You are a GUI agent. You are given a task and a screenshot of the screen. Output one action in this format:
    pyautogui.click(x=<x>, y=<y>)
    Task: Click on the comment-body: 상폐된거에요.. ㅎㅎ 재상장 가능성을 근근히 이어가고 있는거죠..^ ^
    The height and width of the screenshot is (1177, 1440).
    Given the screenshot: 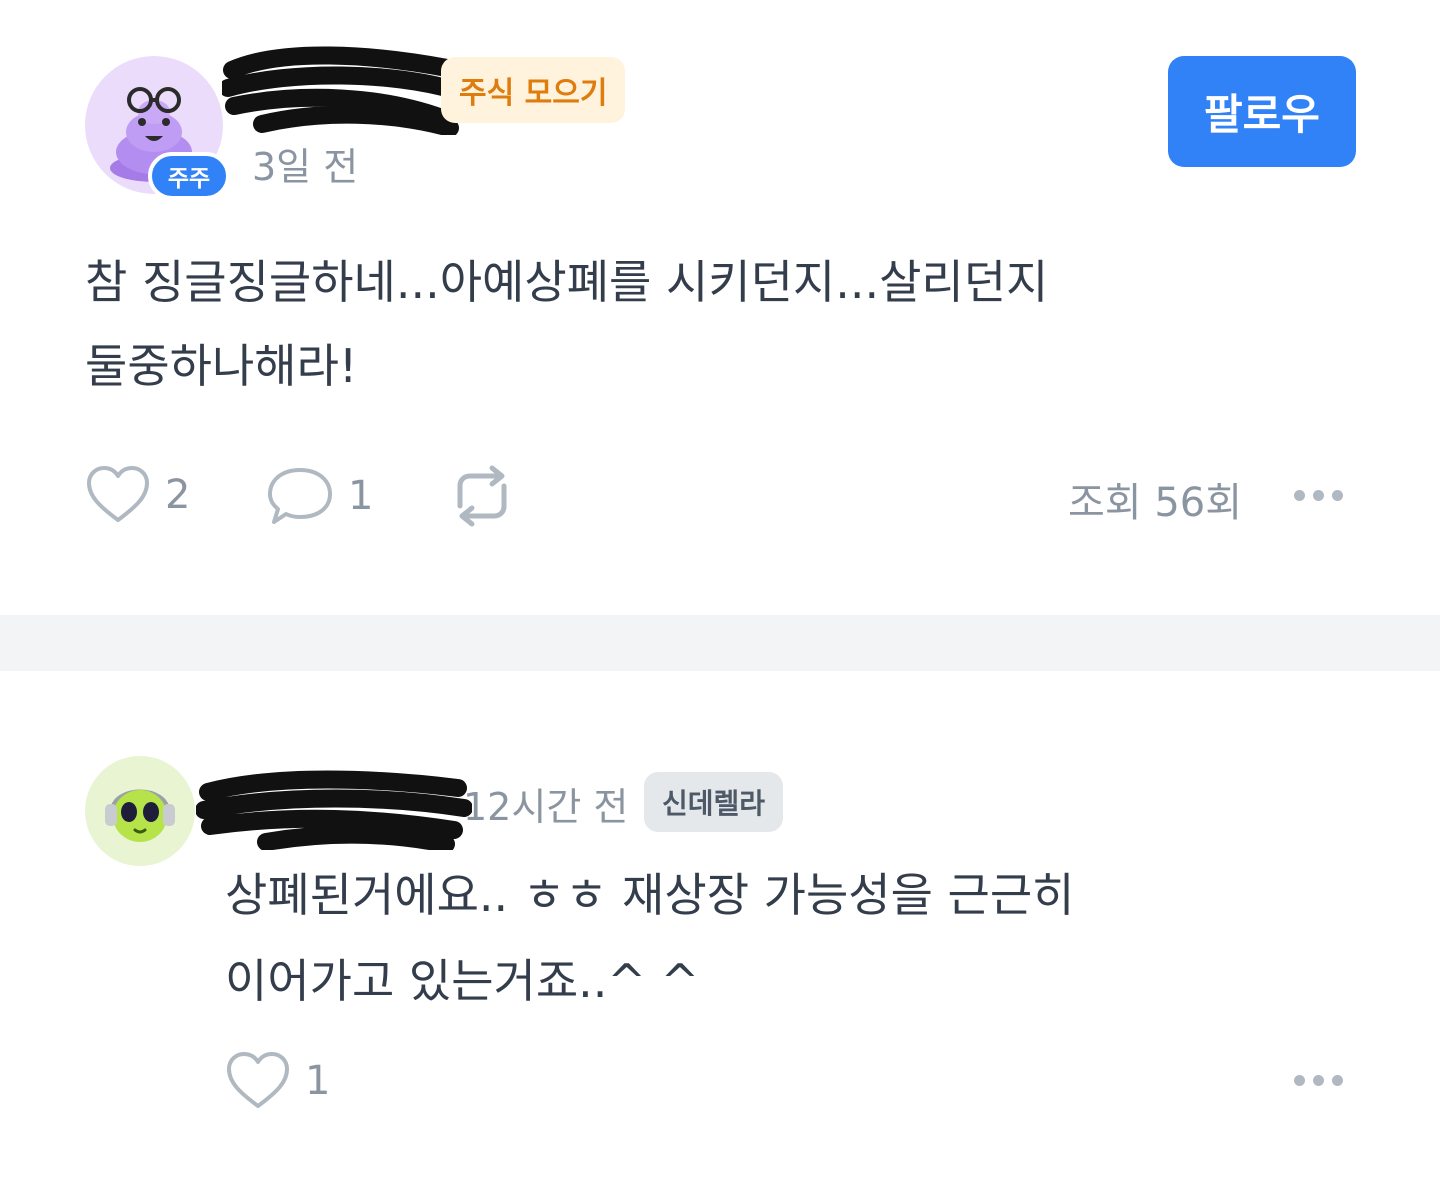 What is the action you would take?
    pyautogui.click(x=775, y=938)
    